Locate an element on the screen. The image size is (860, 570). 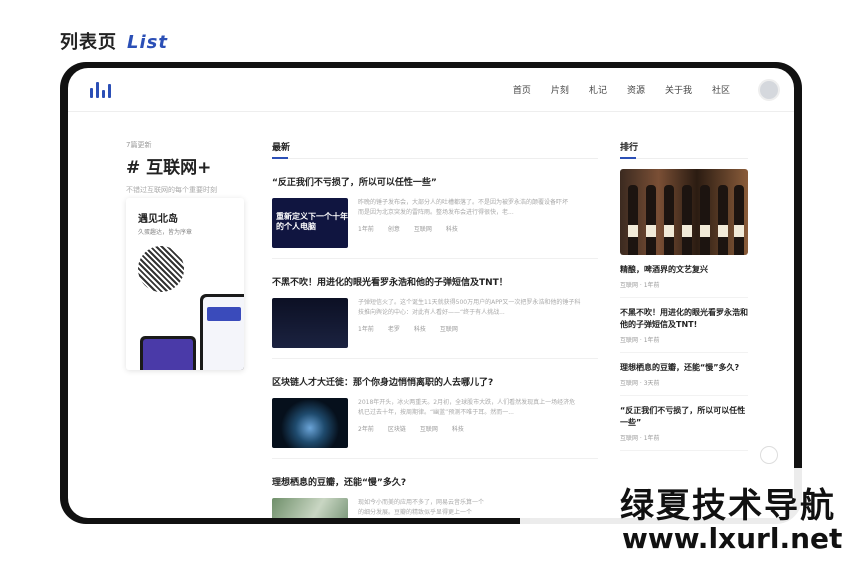
ranking-item: 不黑不吹！用进化的眼光看罗永浩和他的子弹短信及TNT! 互联网 · 1年前 is located at coordinates (684, 330).